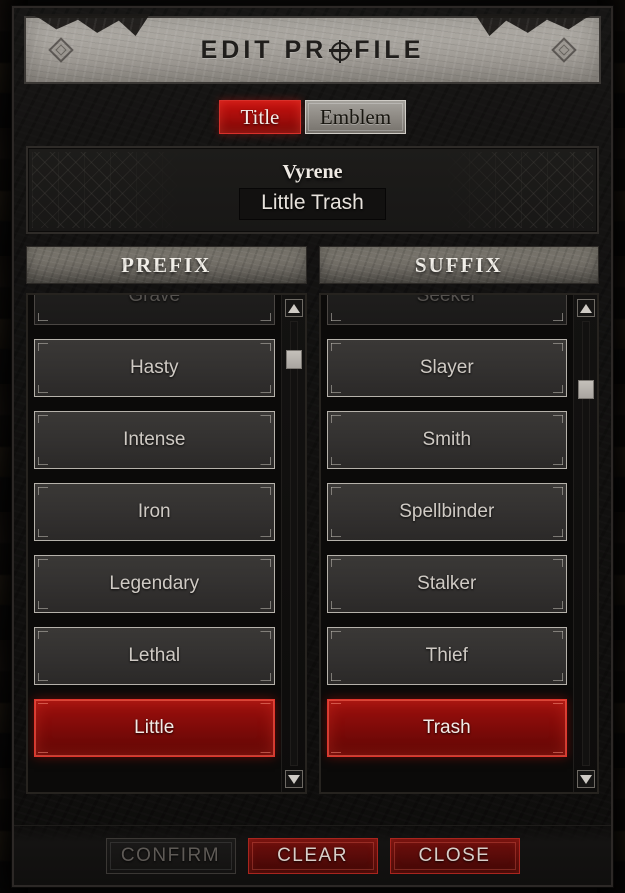 Image resolution: width=625 pixels, height=893 pixels. What do you see at coordinates (61, 50) in the screenshot?
I see `diamond-ornament-left` at bounding box center [61, 50].